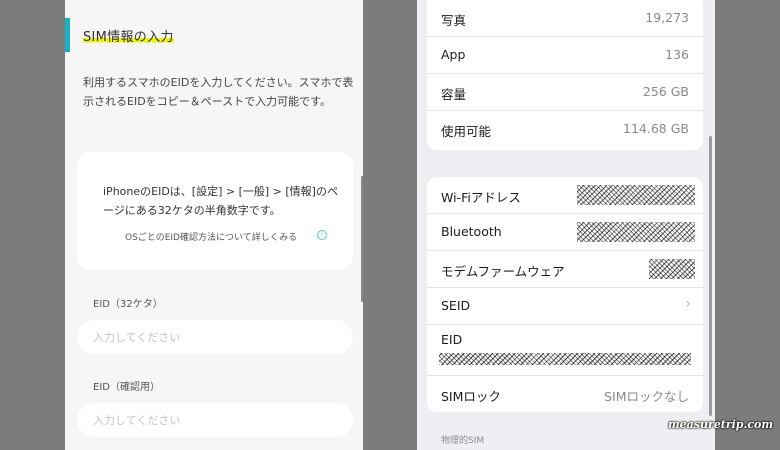 This screenshot has width=780, height=450. I want to click on row-label: SIMロック, so click(471, 396).